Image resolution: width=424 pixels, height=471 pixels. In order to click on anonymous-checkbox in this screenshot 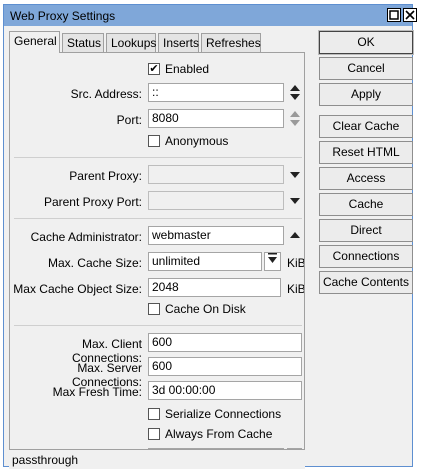, I will do `click(154, 141)`.